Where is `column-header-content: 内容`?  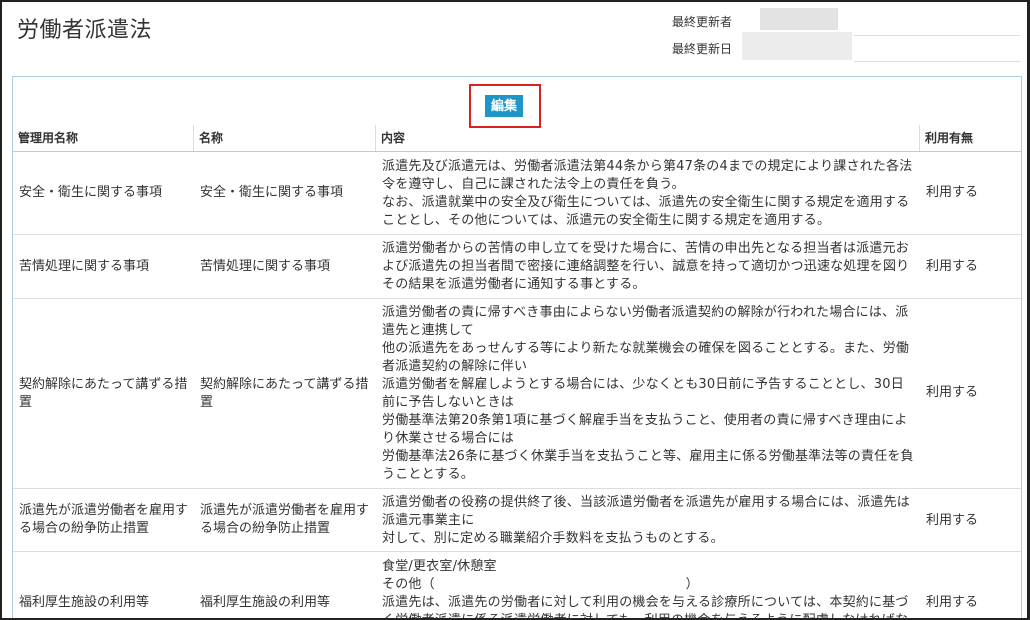 column-header-content: 内容 is located at coordinates (393, 138).